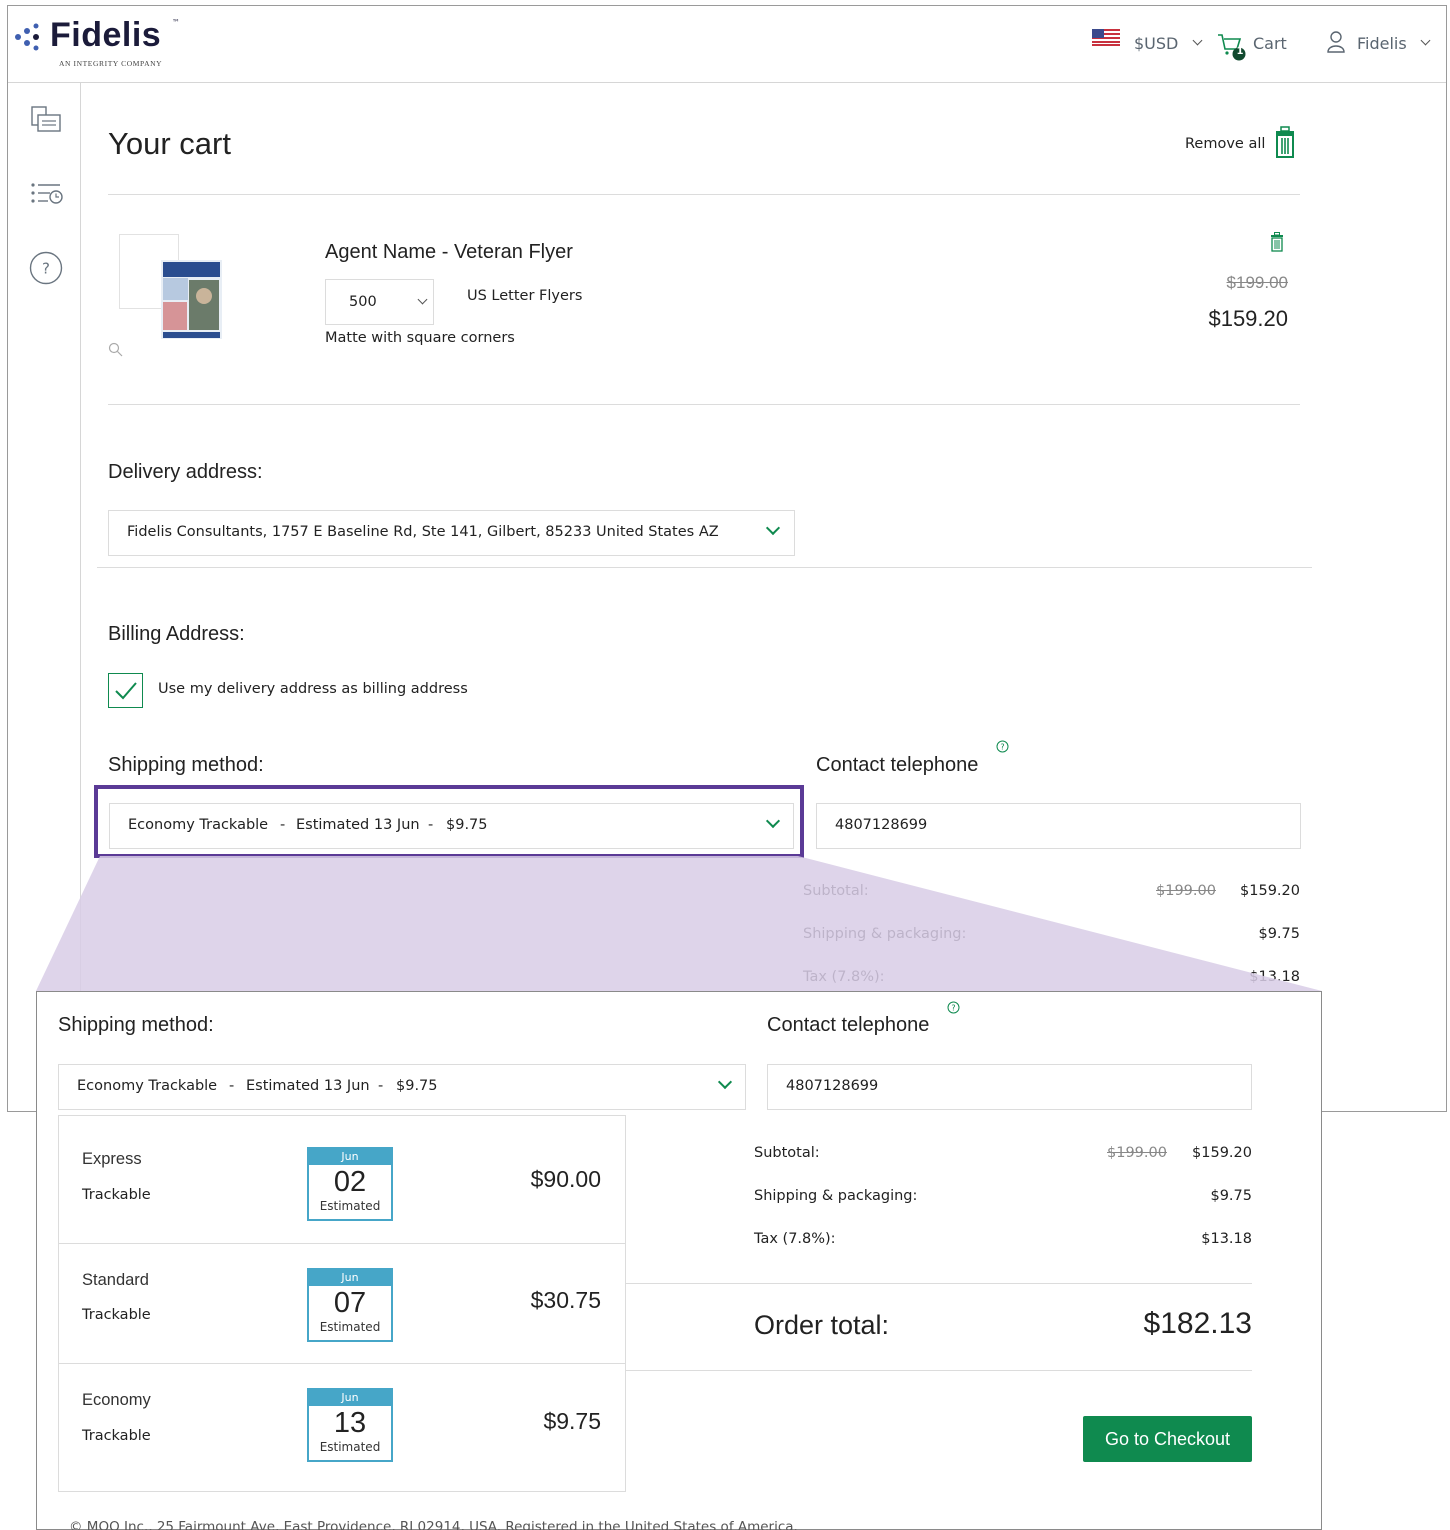 This screenshot has width=1450, height=1530. Describe the element at coordinates (308, 1086) in the screenshot. I see `callout-shipping-selected-estimate: Estimated 13 Jun` at that location.